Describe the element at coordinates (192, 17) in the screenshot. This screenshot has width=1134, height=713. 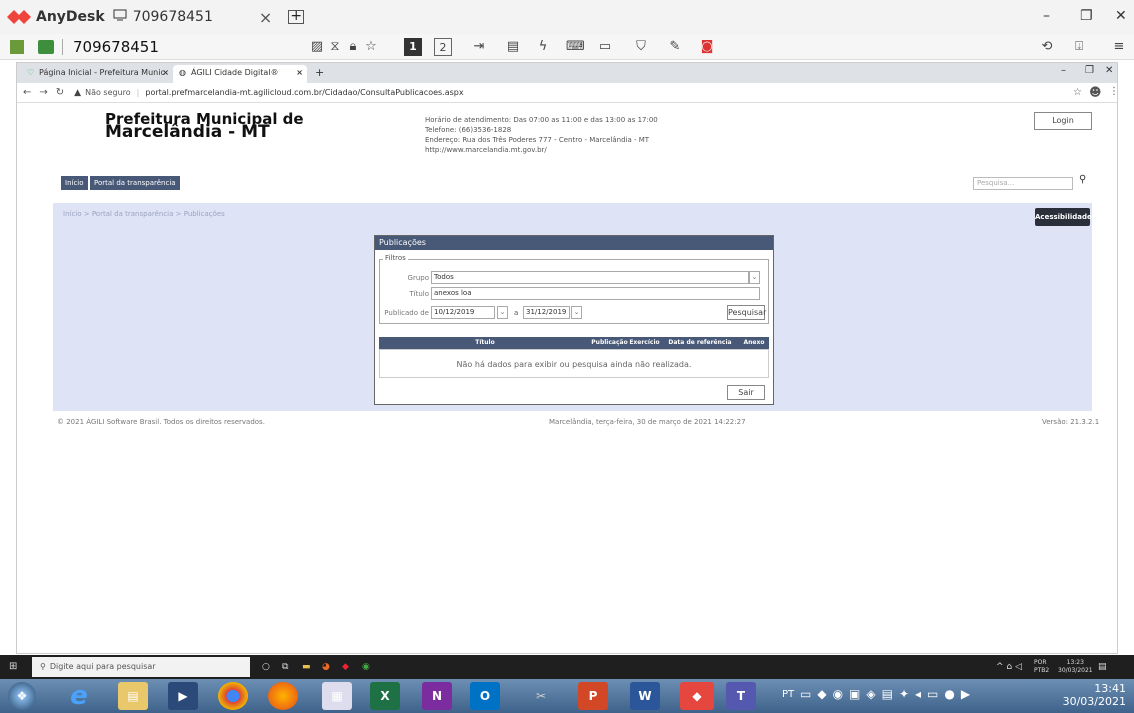
I see `anydesk-session-tab: 709678451 ×` at that location.